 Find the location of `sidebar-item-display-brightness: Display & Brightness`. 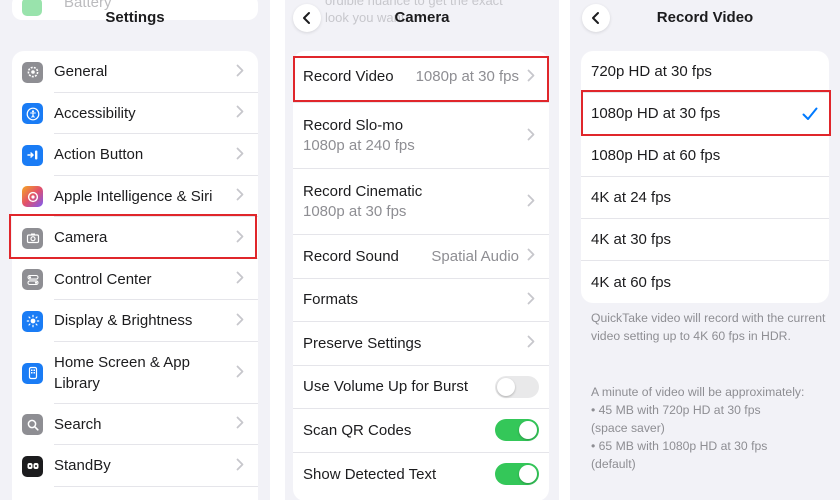

sidebar-item-display-brightness: Display & Brightness is located at coordinates (135, 321).